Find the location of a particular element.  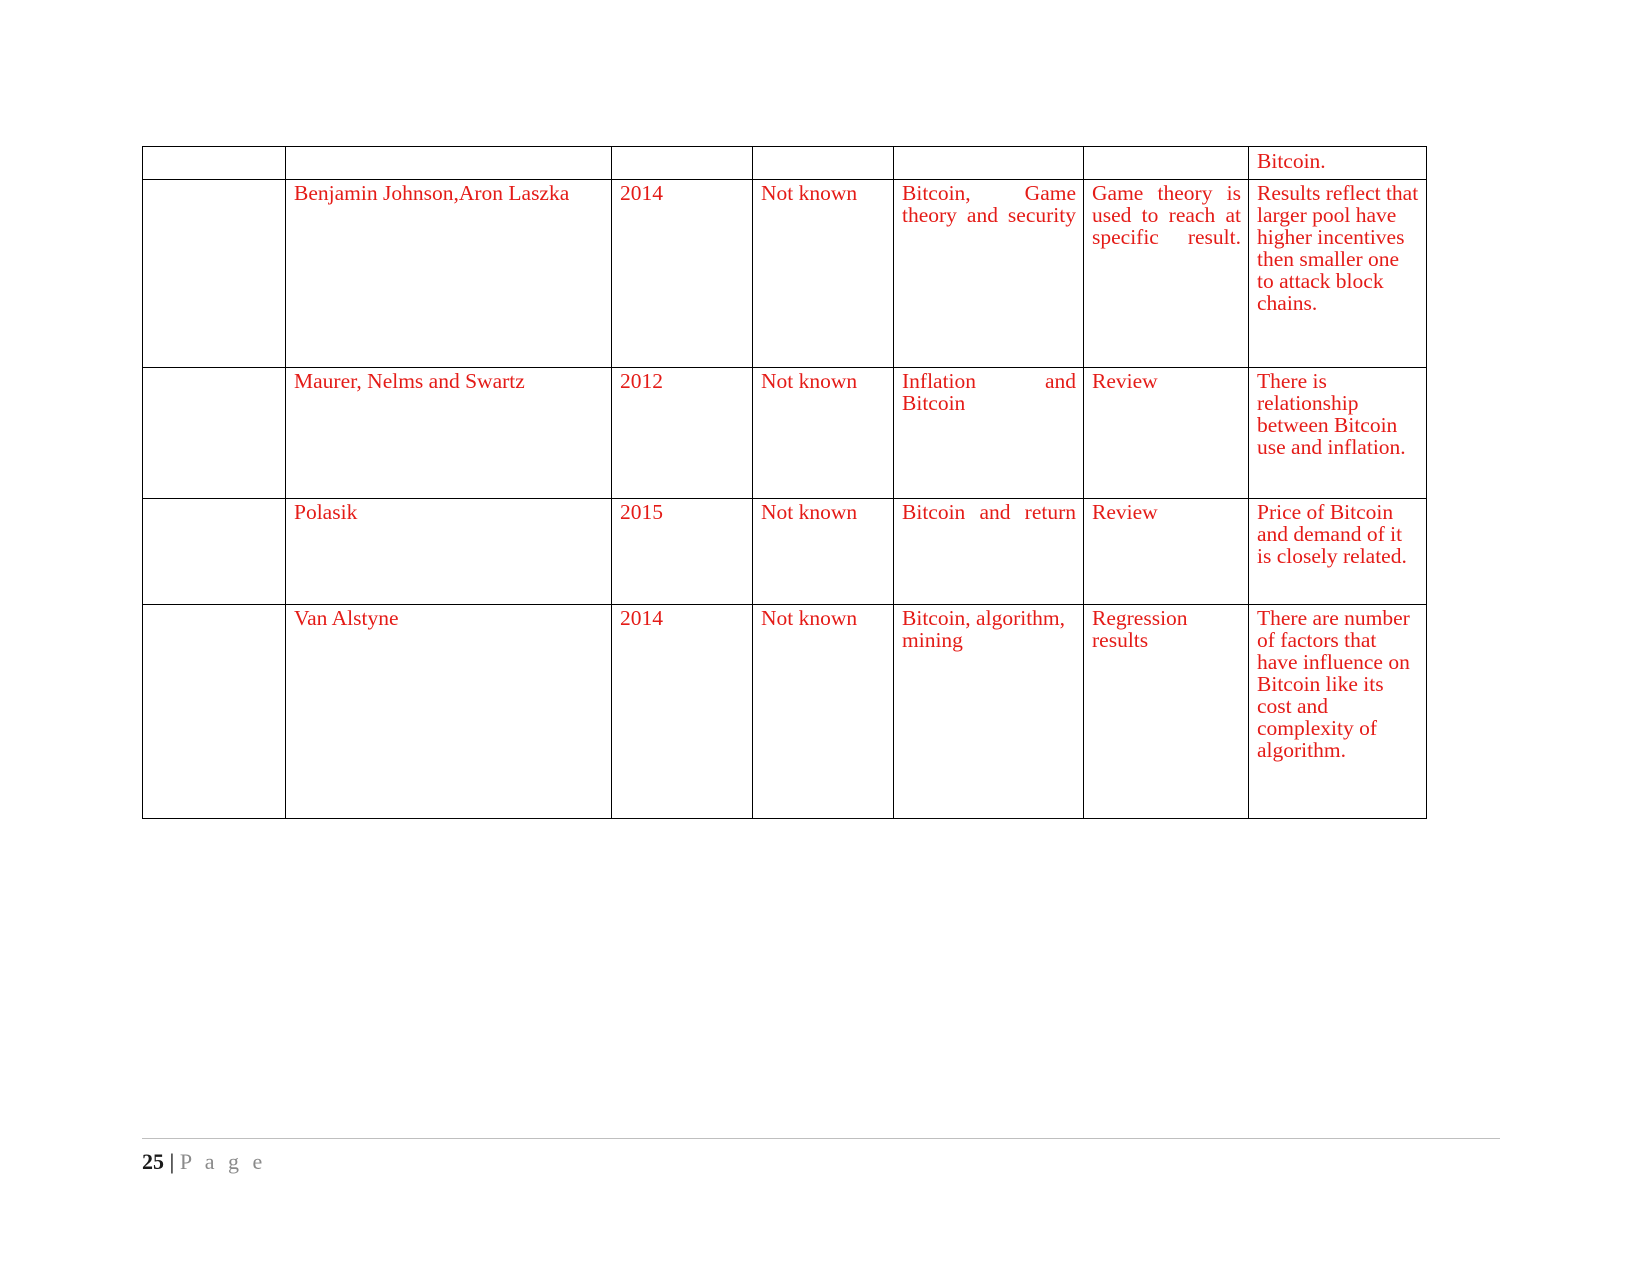

footer-page-label: P a g e is located at coordinates (223, 1161).